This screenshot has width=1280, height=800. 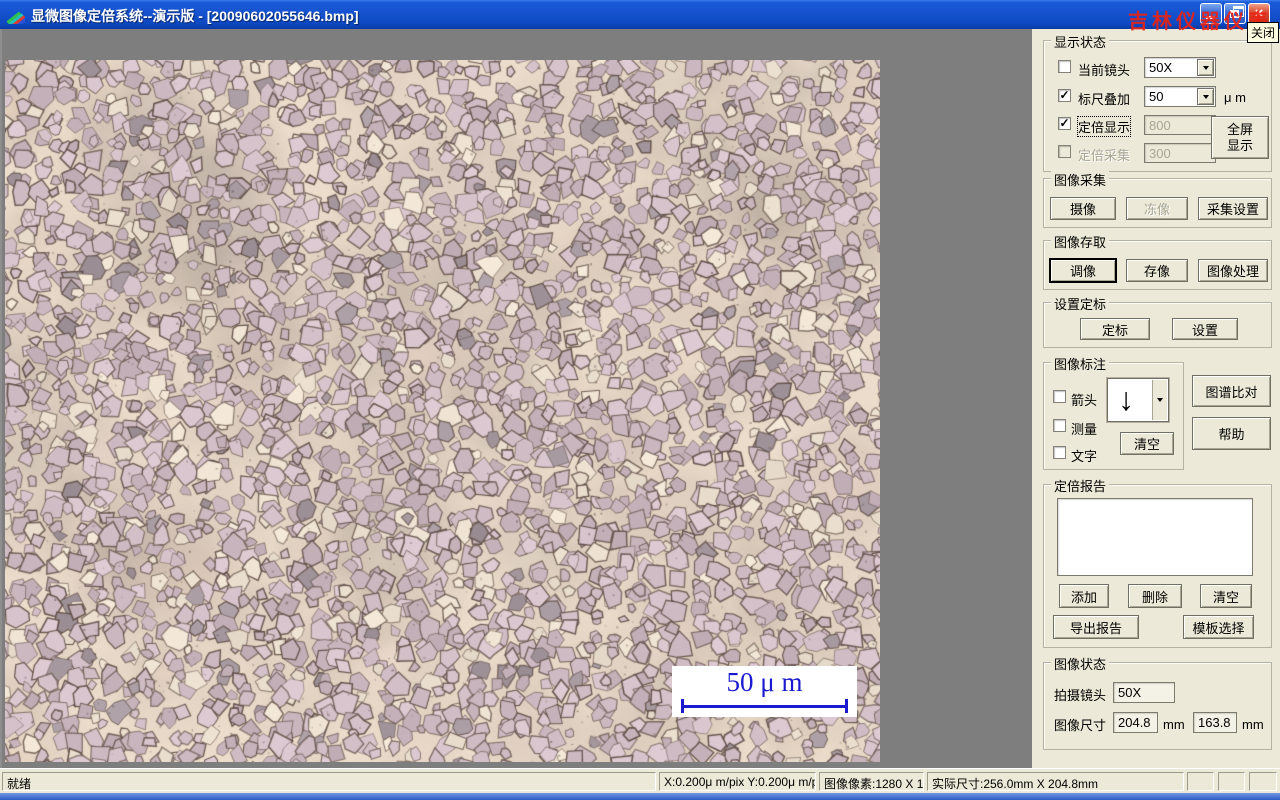 I want to click on group-image-capture-title: 图像采集, so click(x=1080, y=179).